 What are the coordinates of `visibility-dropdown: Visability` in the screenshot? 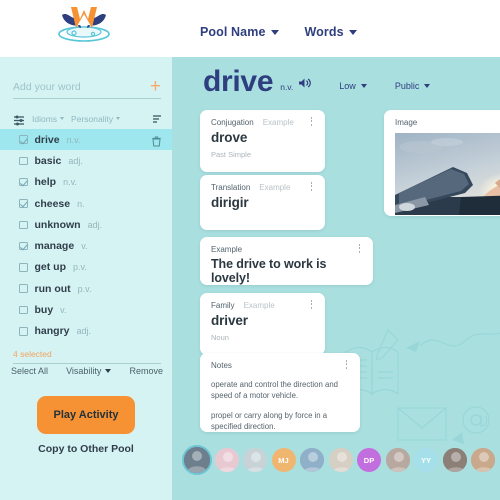 It's located at (89, 371).